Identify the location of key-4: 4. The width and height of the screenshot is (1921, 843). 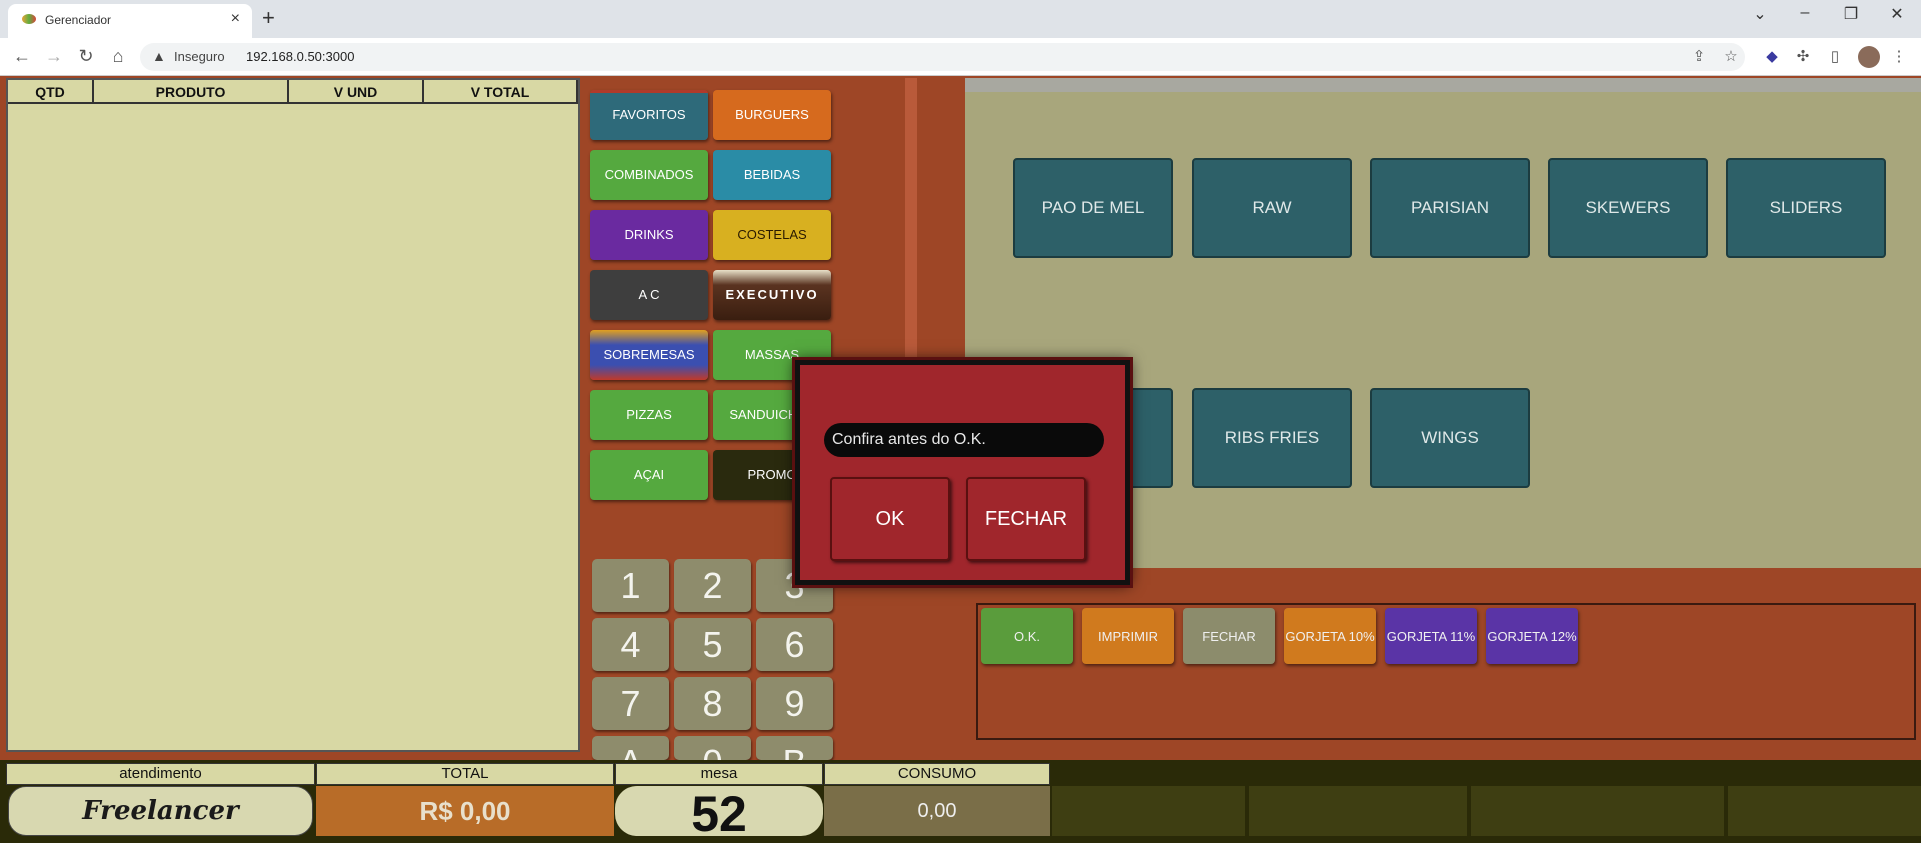
(630, 644).